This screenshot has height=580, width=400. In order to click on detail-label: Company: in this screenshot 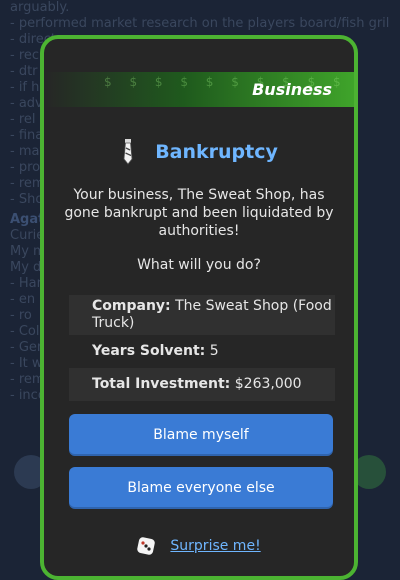, I will do `click(131, 306)`.